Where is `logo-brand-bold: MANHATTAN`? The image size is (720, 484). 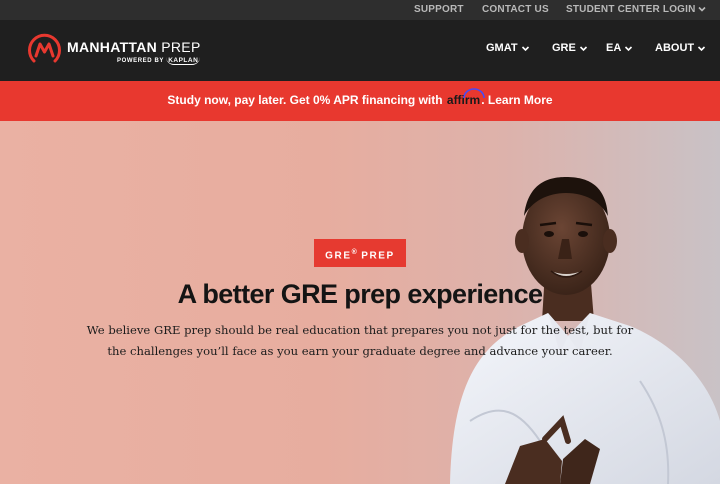
logo-brand-bold: MANHATTAN is located at coordinates (112, 47).